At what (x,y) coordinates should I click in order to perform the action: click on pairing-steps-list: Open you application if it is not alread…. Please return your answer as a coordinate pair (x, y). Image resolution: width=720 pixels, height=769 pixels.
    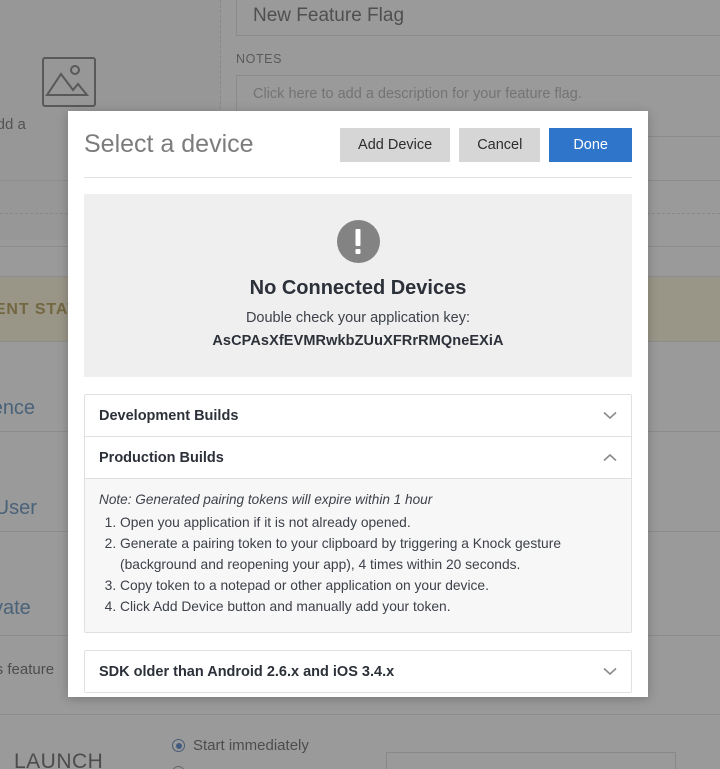
    Looking at the image, I should click on (358, 565).